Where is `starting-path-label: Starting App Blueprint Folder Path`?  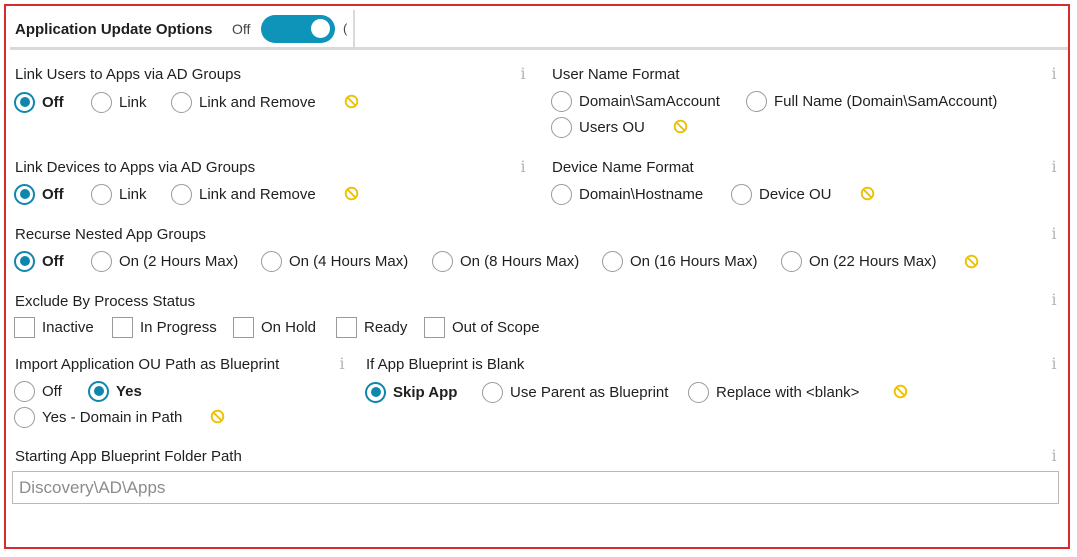
starting-path-label: Starting App Blueprint Folder Path is located at coordinates (128, 456).